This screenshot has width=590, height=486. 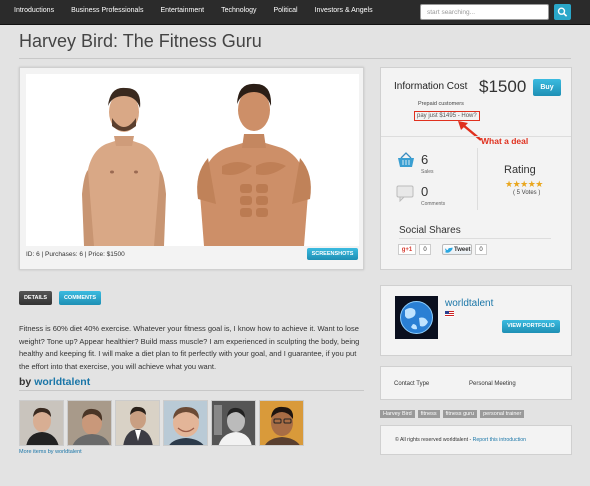 I want to click on tweet-count: 0, so click(x=481, y=249).